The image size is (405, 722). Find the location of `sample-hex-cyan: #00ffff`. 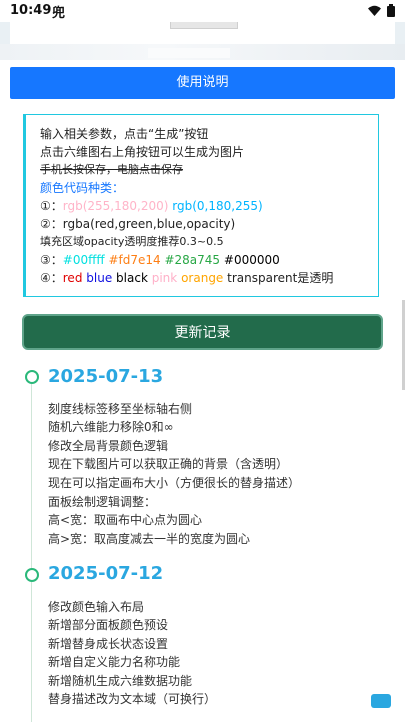

sample-hex-cyan: #00ffff is located at coordinates (83, 260).